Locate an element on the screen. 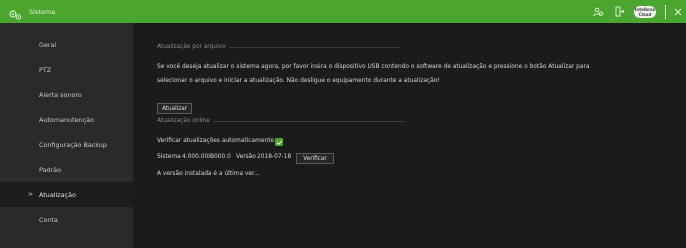 The height and width of the screenshot is (248, 686). sidebar-item-label: Automanutenção is located at coordinates (66, 119).